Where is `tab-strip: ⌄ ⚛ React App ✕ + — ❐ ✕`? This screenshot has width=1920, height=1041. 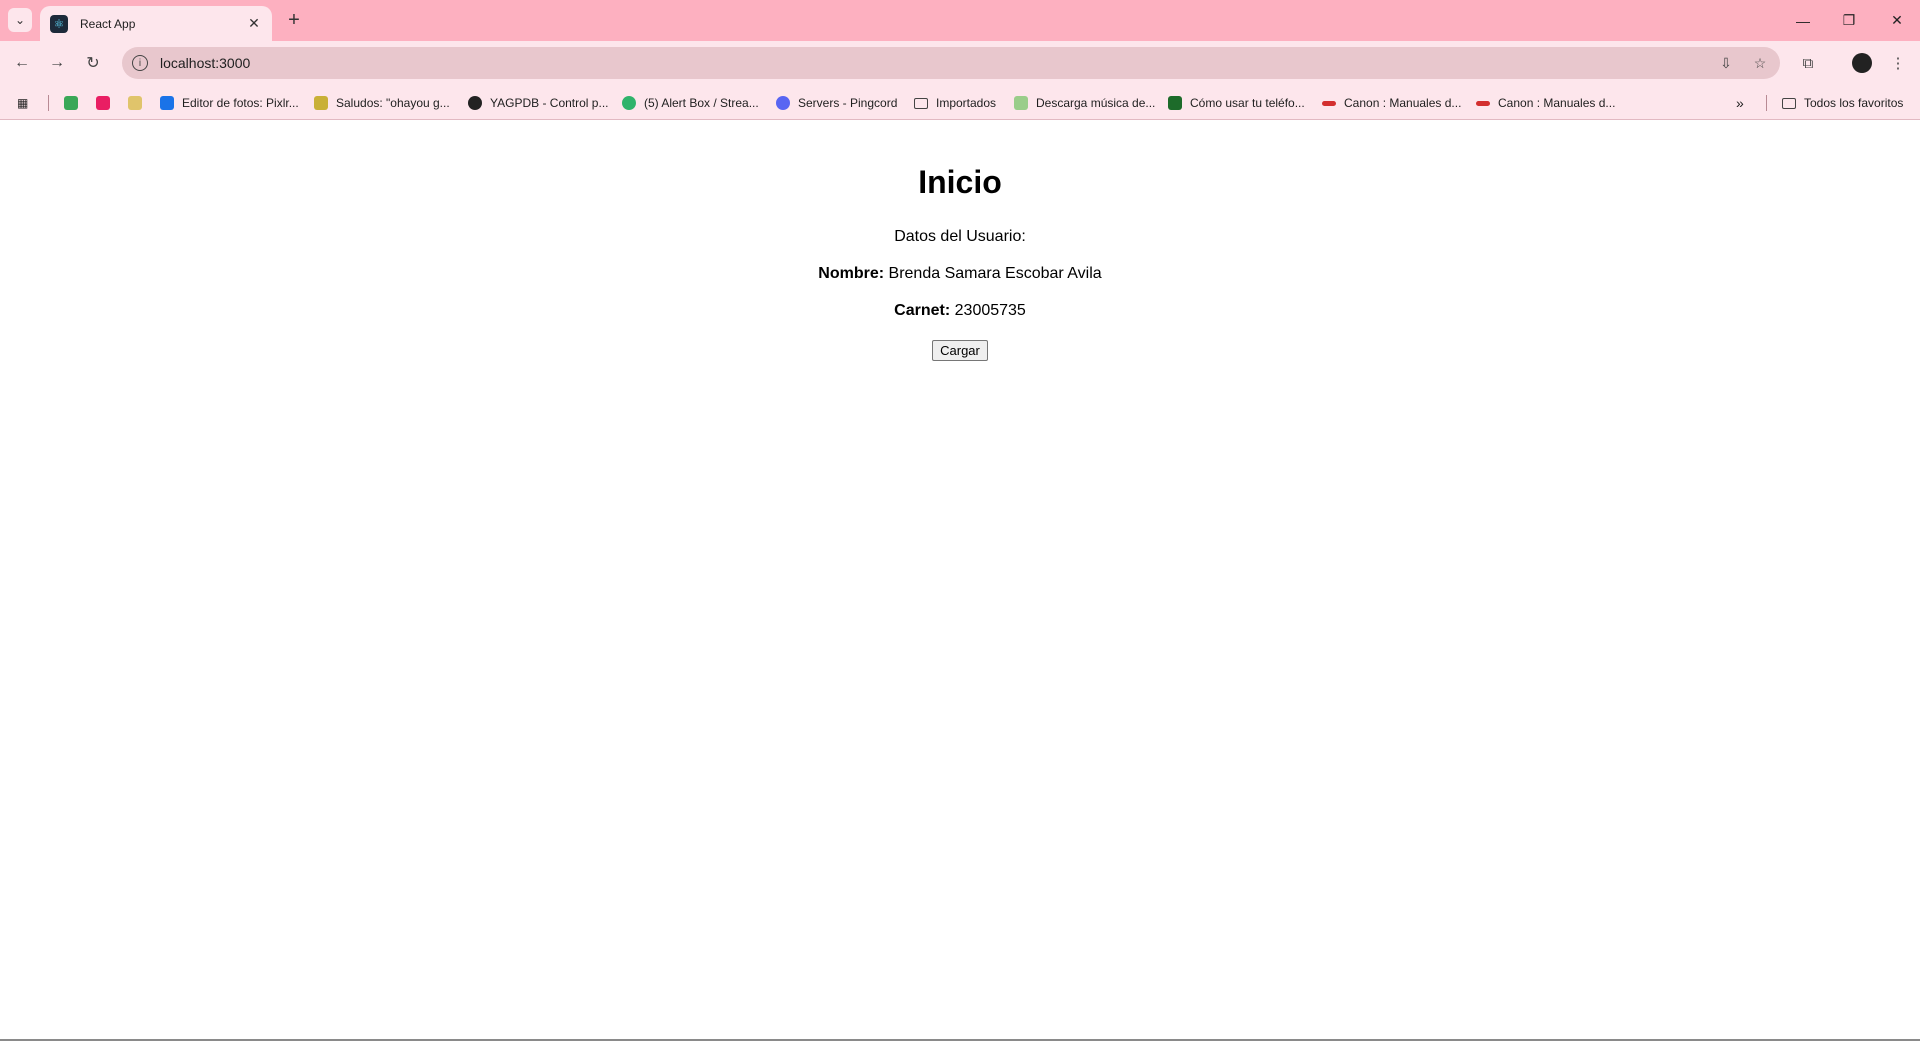 tab-strip: ⌄ ⚛ React App ✕ + — ❐ ✕ is located at coordinates (960, 20).